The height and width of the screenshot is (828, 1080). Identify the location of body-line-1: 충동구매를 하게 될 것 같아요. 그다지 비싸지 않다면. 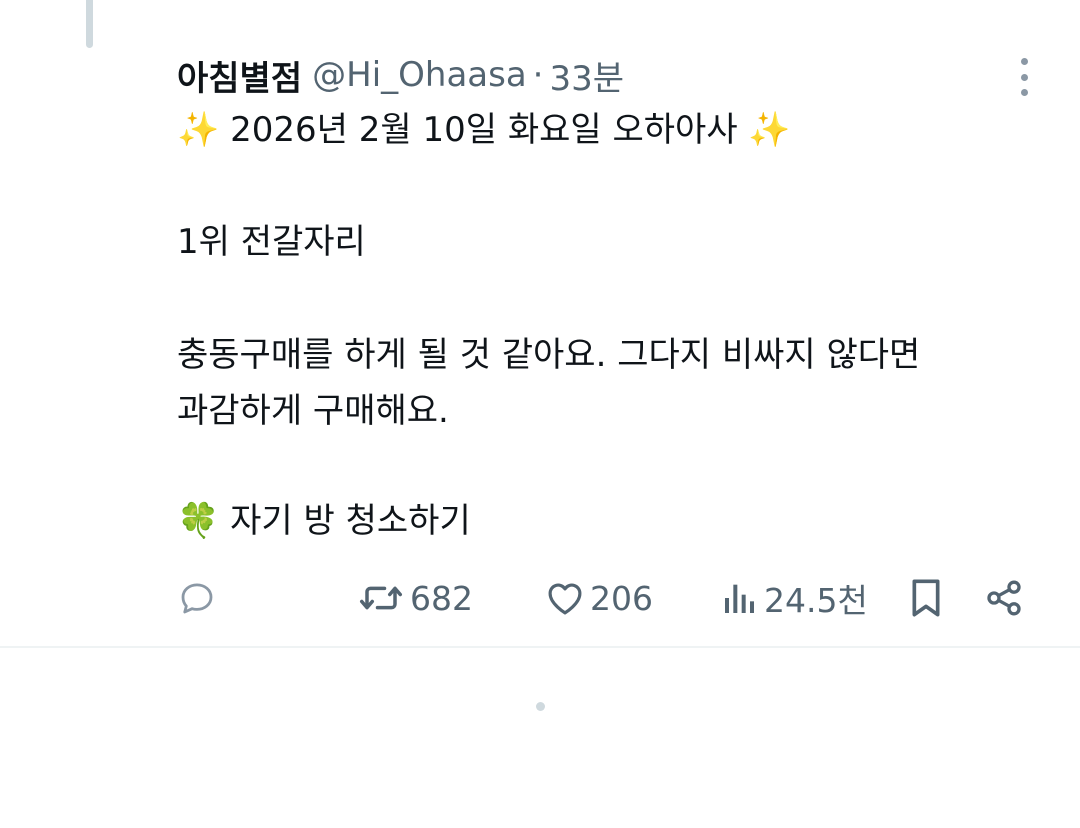
(549, 355).